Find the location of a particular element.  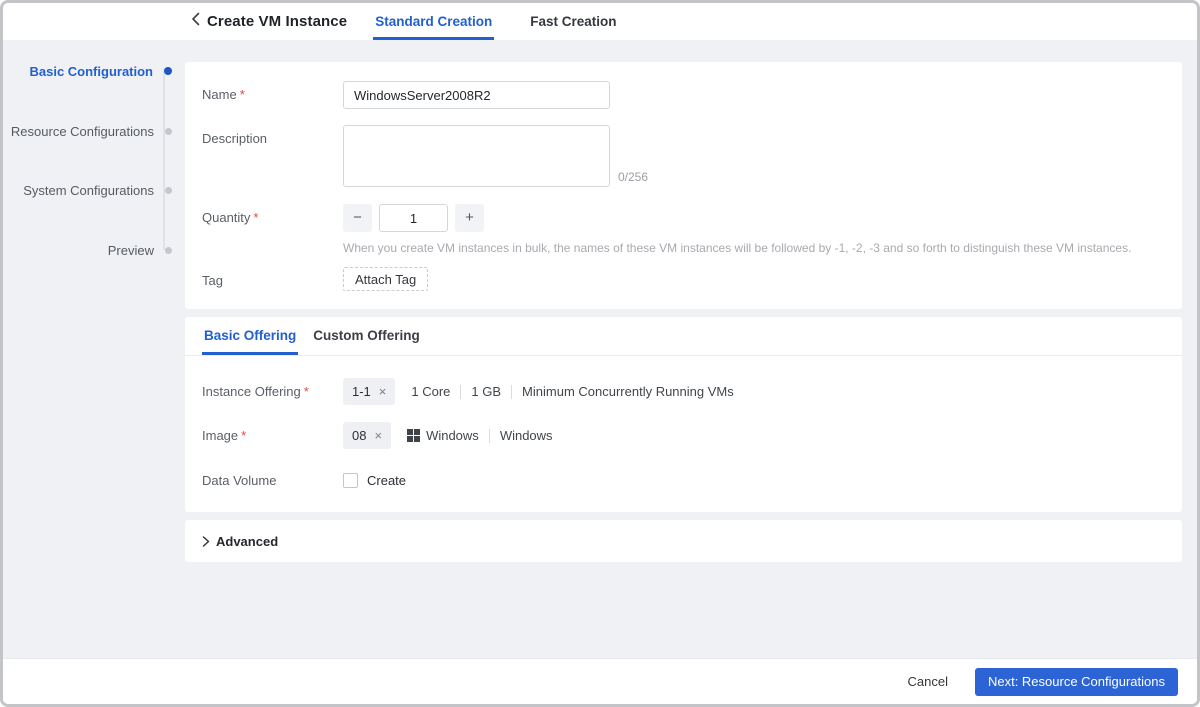

instance-offering-chip: 1-1 × is located at coordinates (369, 391).